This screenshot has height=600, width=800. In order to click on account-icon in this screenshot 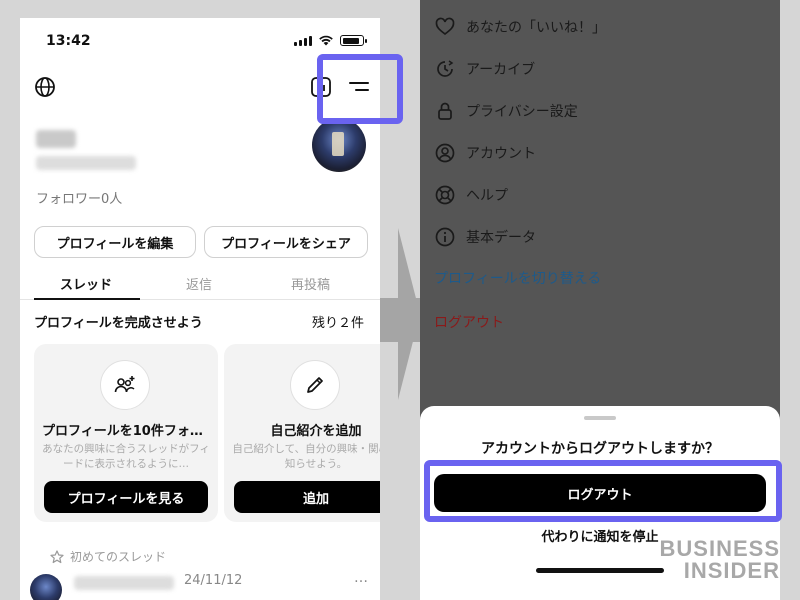, I will do `click(445, 153)`.